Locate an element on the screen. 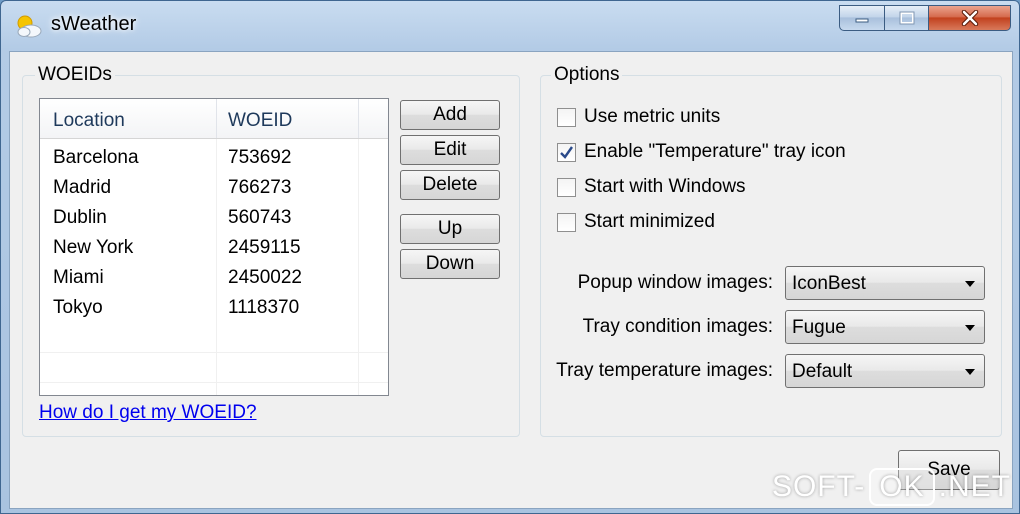 This screenshot has width=1020, height=514. maximize-button is located at coordinates (907, 18).